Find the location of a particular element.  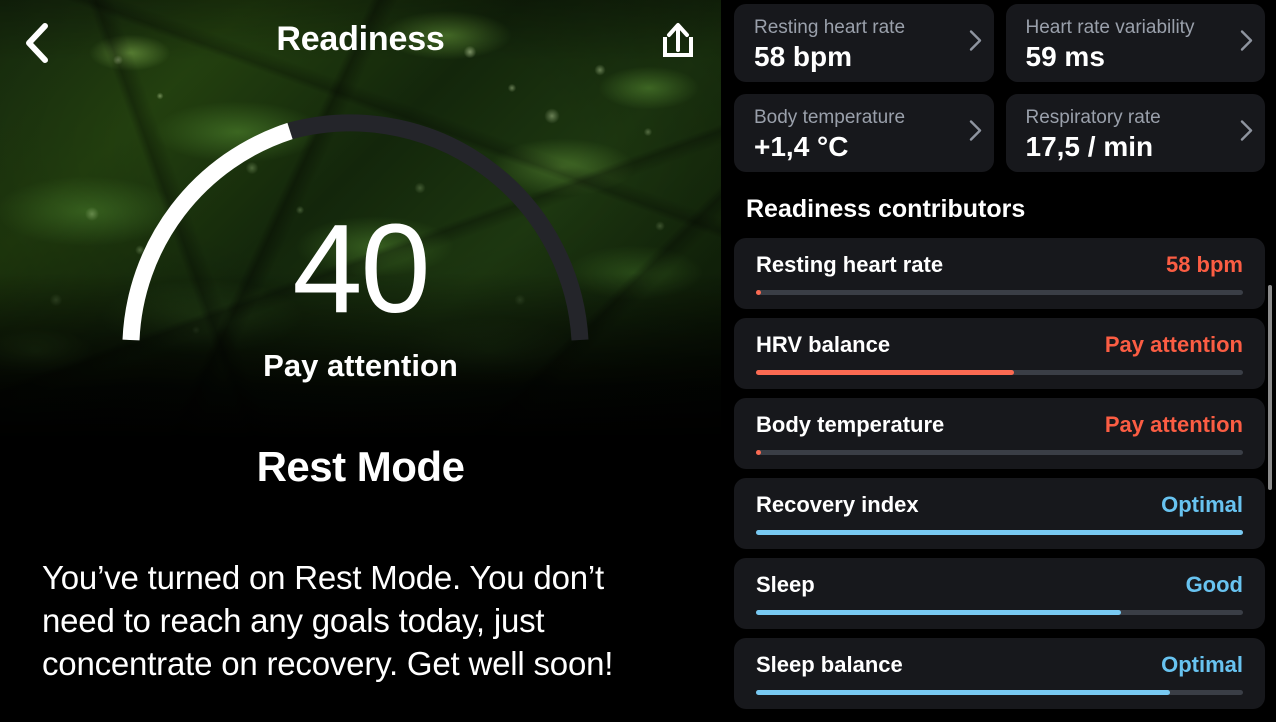

contributor-name: Recovery index is located at coordinates (837, 504).